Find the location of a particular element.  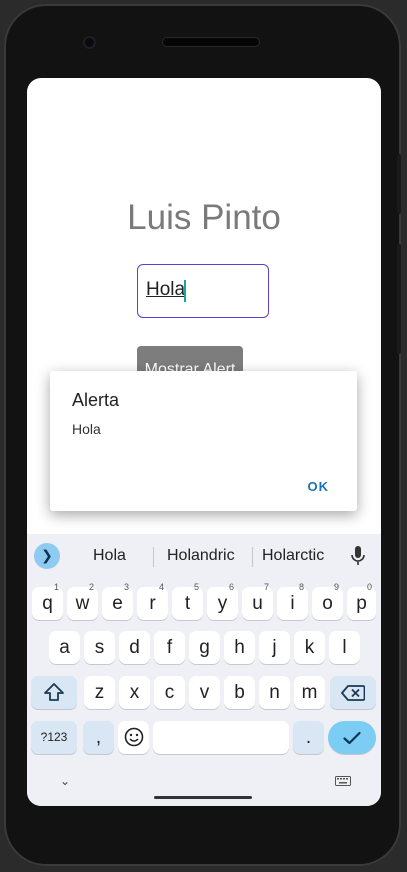

backspace-key is located at coordinates (353, 692).